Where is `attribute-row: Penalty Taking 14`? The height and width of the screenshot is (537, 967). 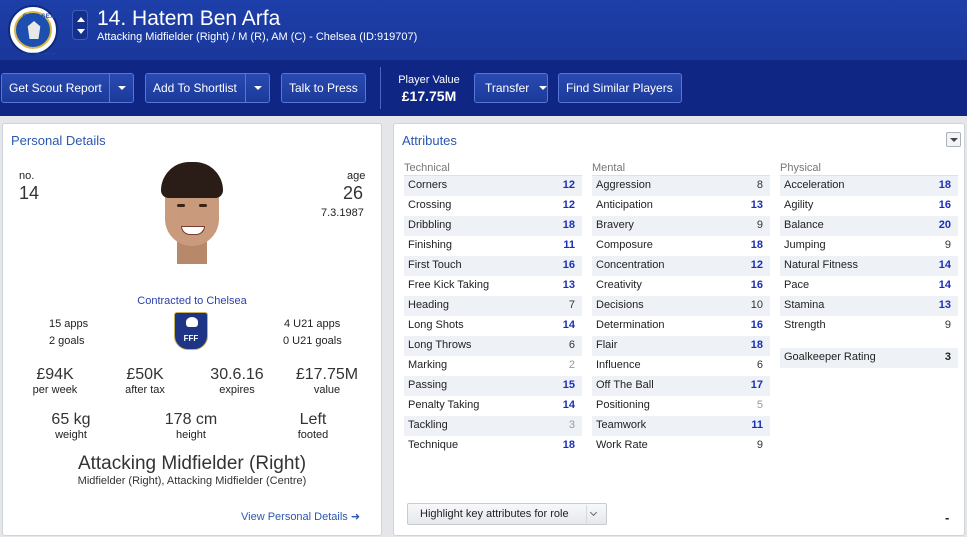
attribute-row: Penalty Taking 14 is located at coordinates (493, 406).